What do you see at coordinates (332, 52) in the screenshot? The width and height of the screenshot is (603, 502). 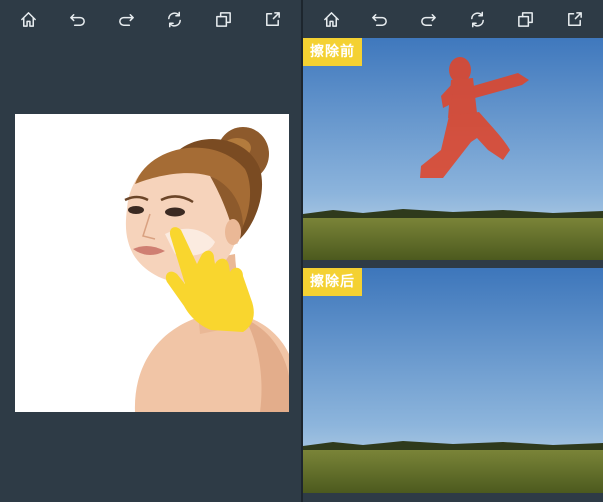 I see `before-label: 擦除前` at bounding box center [332, 52].